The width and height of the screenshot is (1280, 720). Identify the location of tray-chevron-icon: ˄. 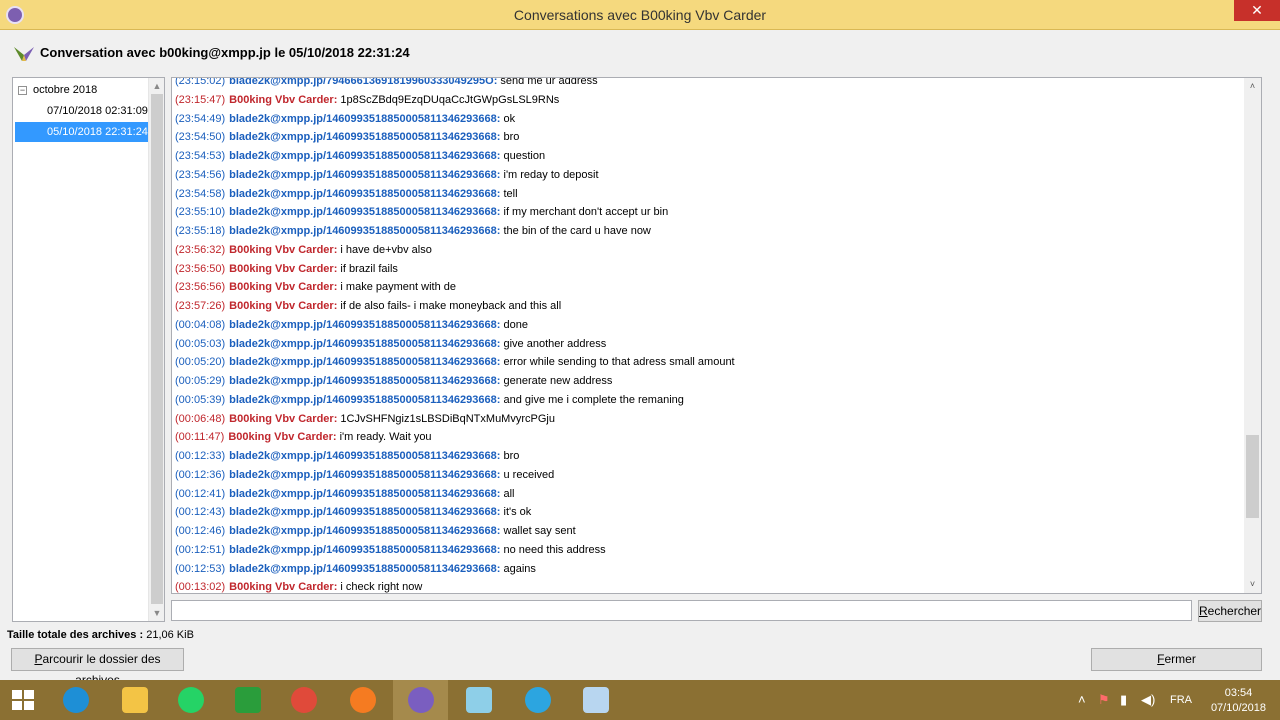
(1082, 699).